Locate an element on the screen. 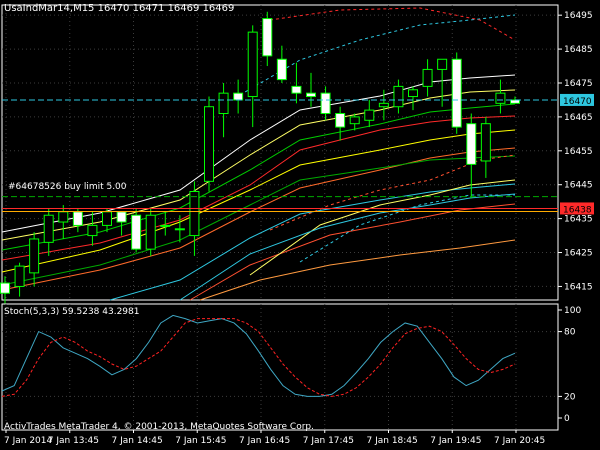  red-price-text: 16438 is located at coordinates (577, 210).